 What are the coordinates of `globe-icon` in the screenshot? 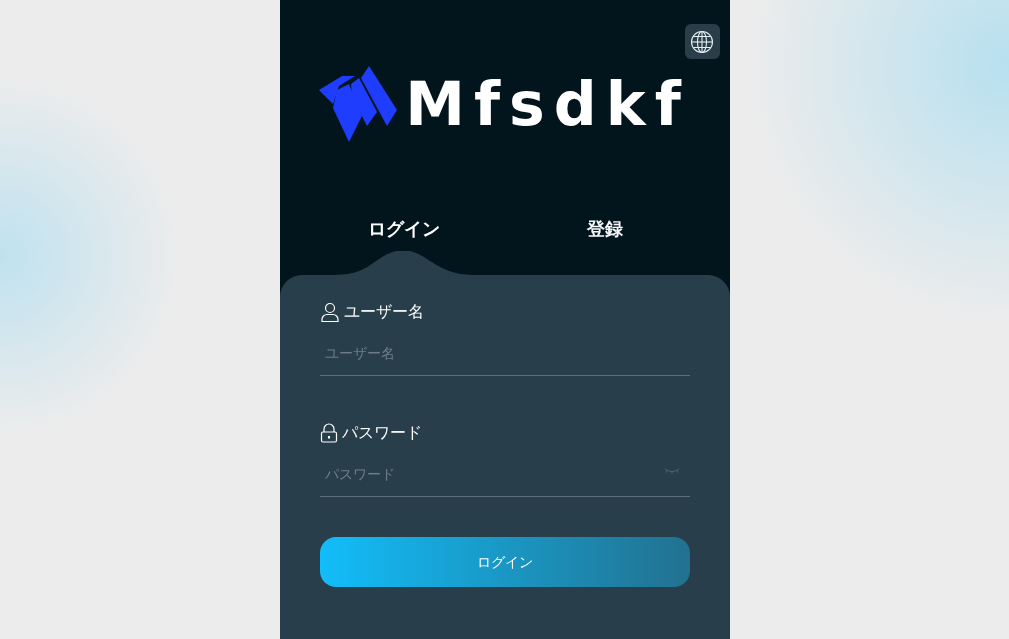 It's located at (702, 41).